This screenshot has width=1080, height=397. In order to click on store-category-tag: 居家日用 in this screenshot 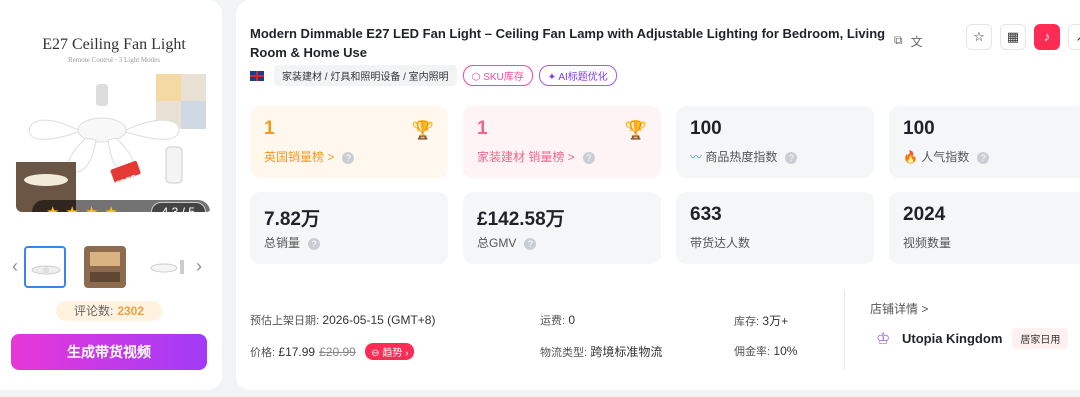, I will do `click(1040, 338)`.